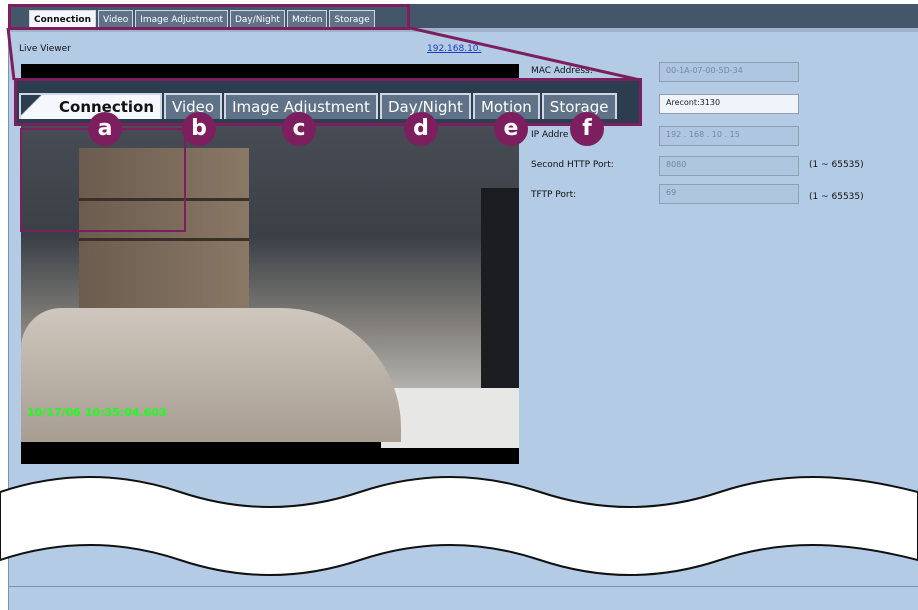 The image size is (918, 610). What do you see at coordinates (450, 418) in the screenshot?
I see `desk` at bounding box center [450, 418].